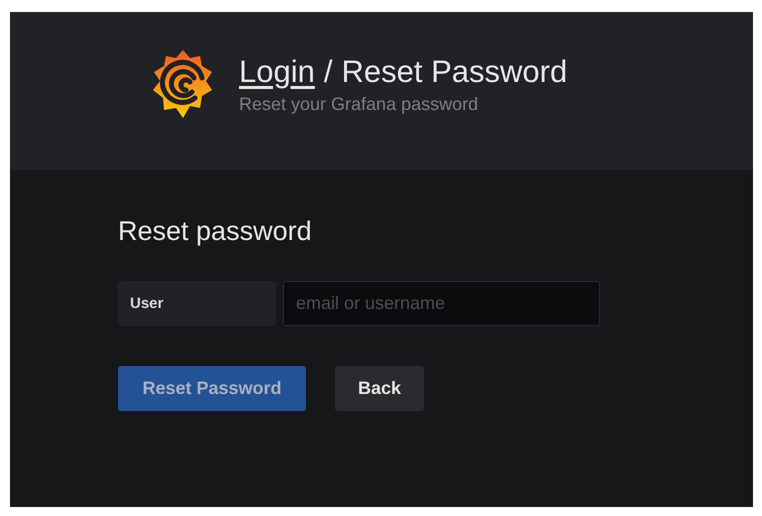 The width and height of the screenshot is (762, 516). What do you see at coordinates (277, 72) in the screenshot?
I see `login-link: Login` at bounding box center [277, 72].